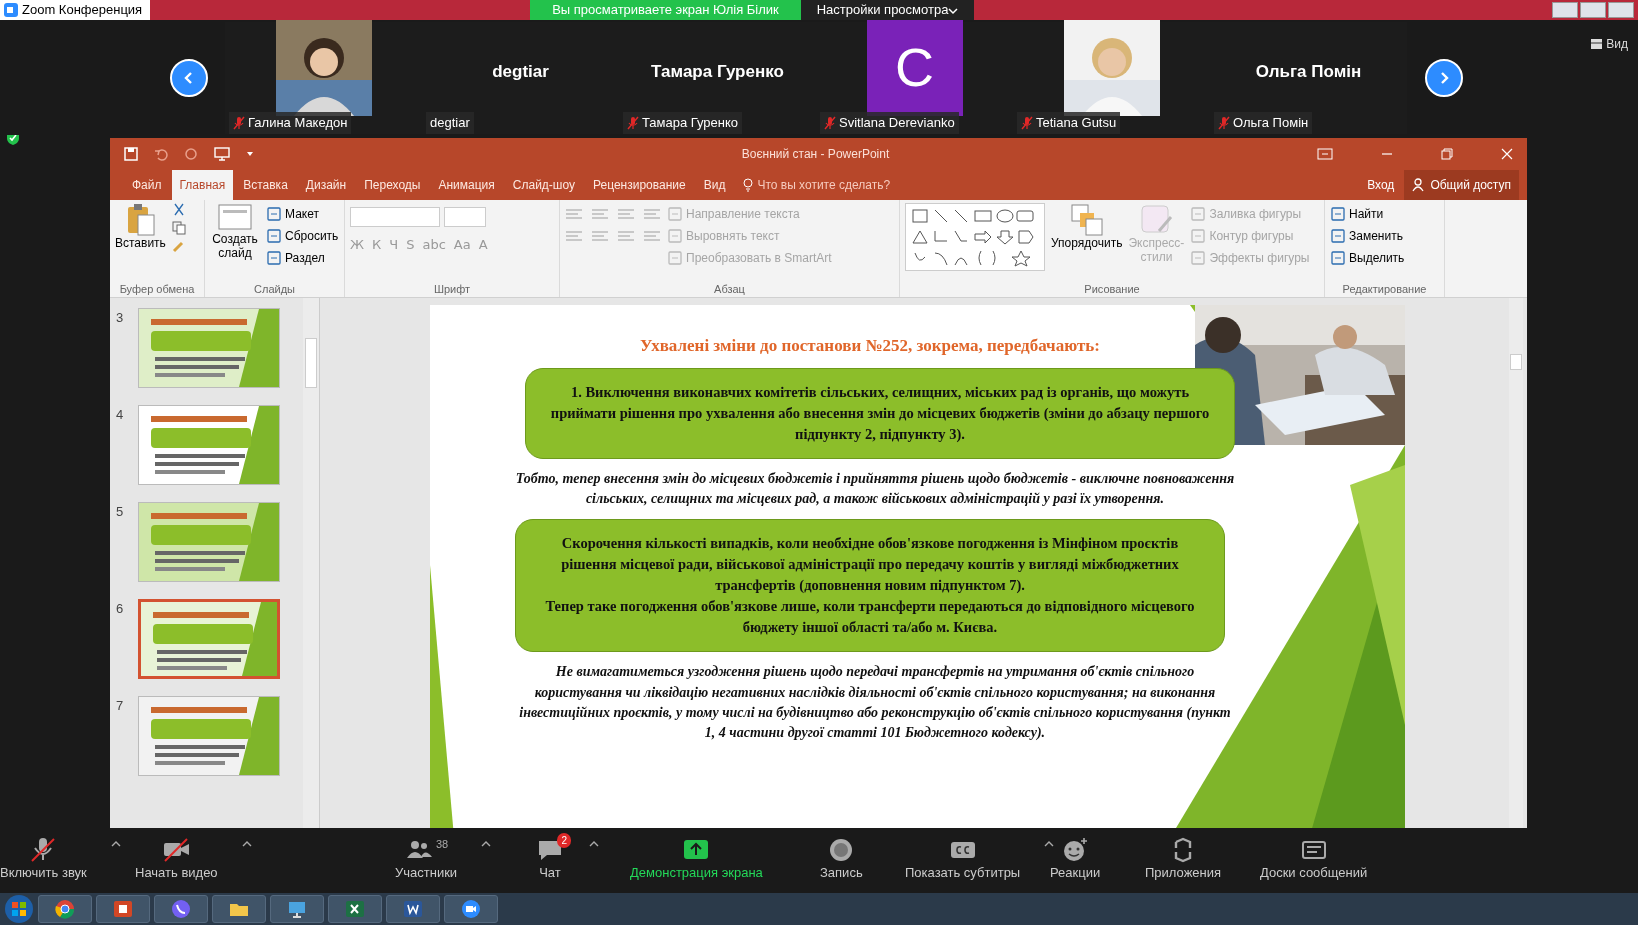 The height and width of the screenshot is (925, 1638). I want to click on participant-name: Тамара Гуренко, so click(717, 71).